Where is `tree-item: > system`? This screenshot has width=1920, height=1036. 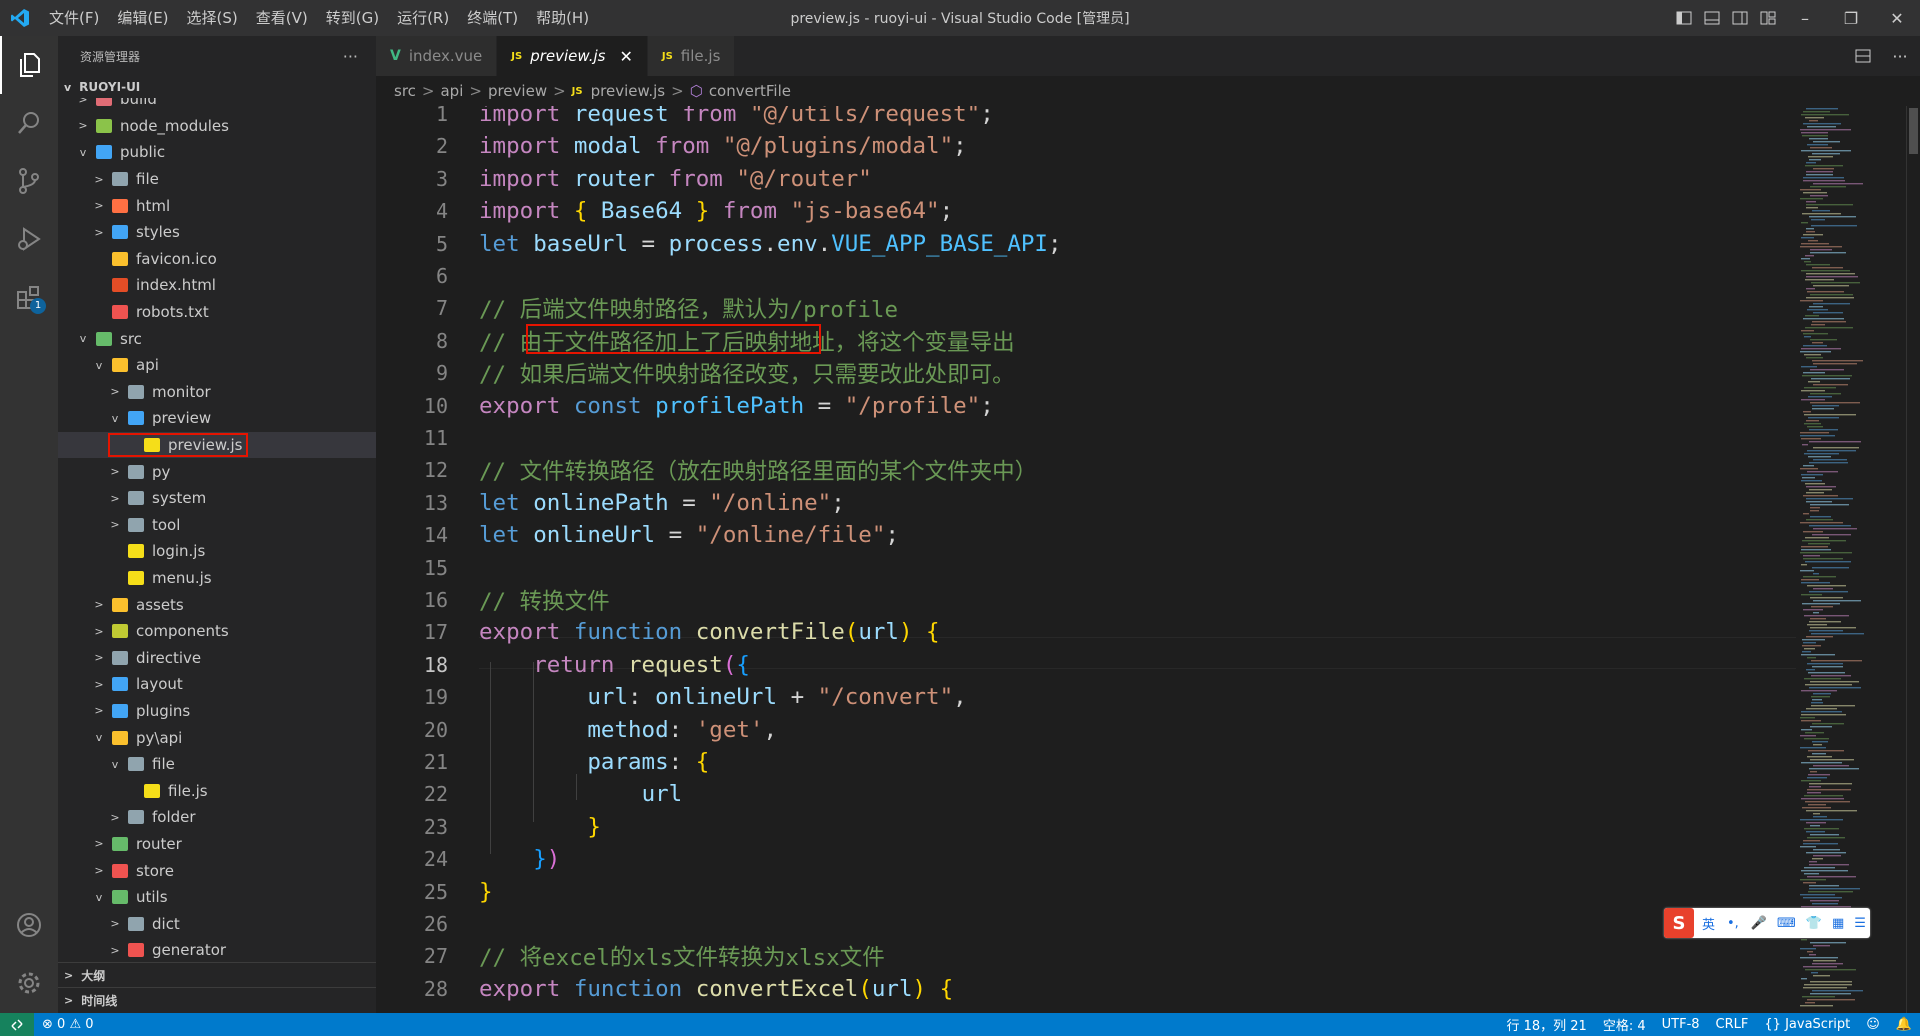
tree-item: > system is located at coordinates (217, 498).